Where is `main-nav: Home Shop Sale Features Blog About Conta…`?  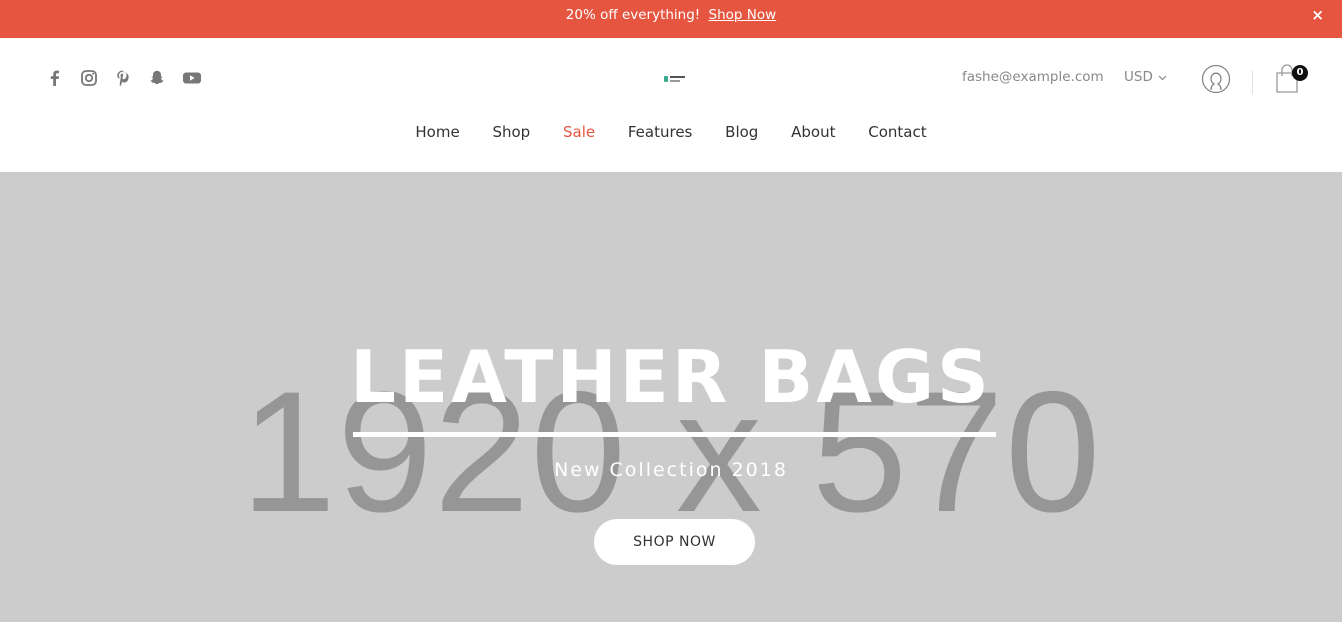
main-nav: Home Shop Sale Features Blog About Conta… is located at coordinates (671, 132).